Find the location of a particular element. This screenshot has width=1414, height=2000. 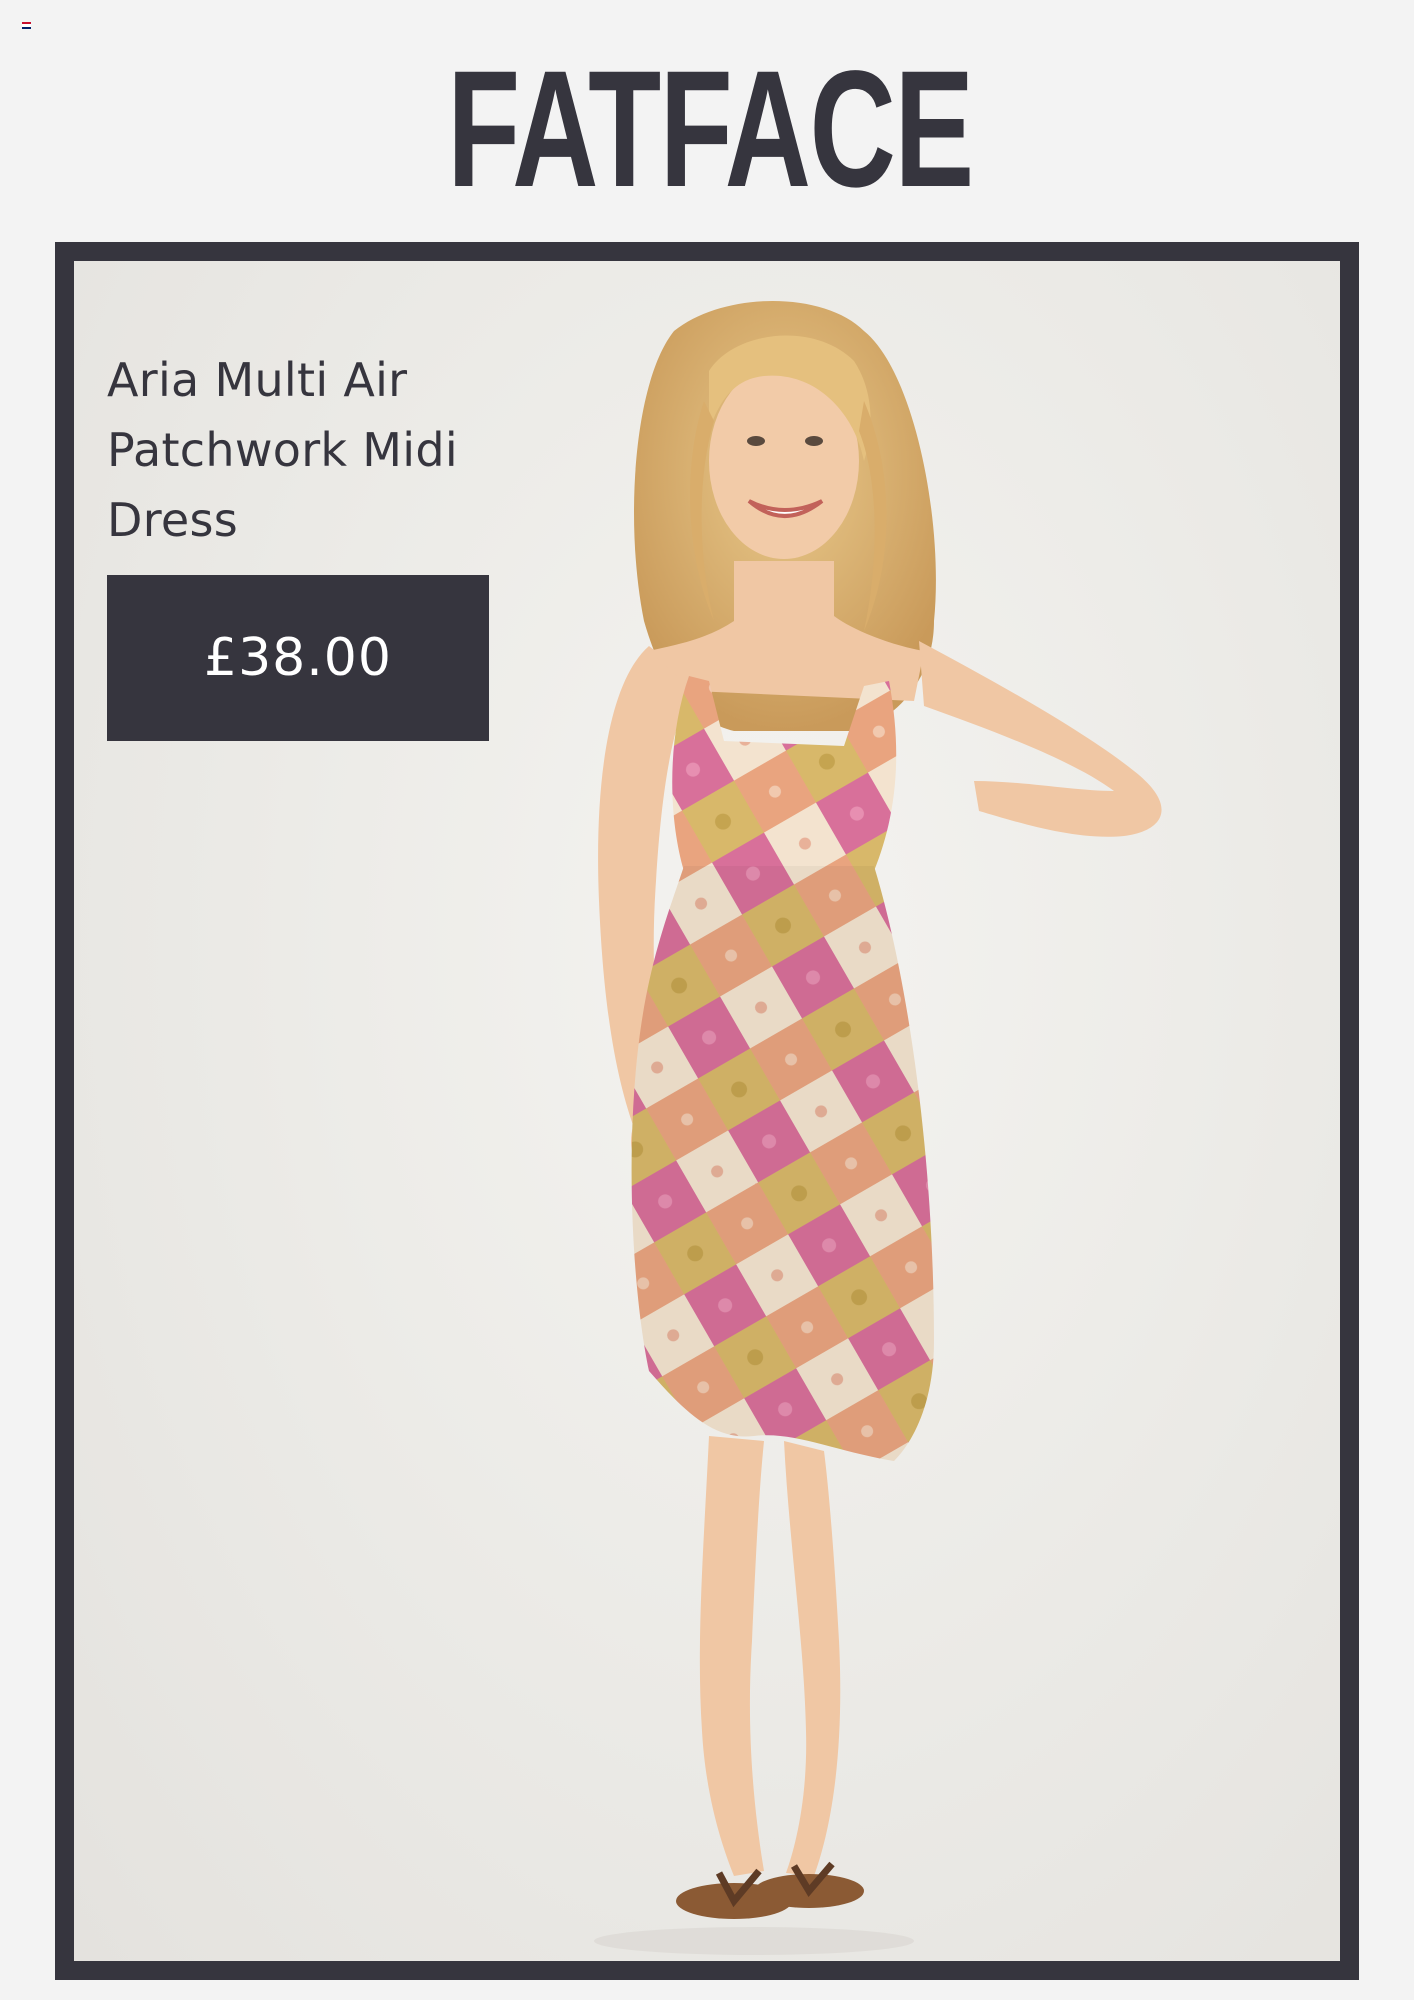

brand-header: FATFACE is located at coordinates (710, 130).